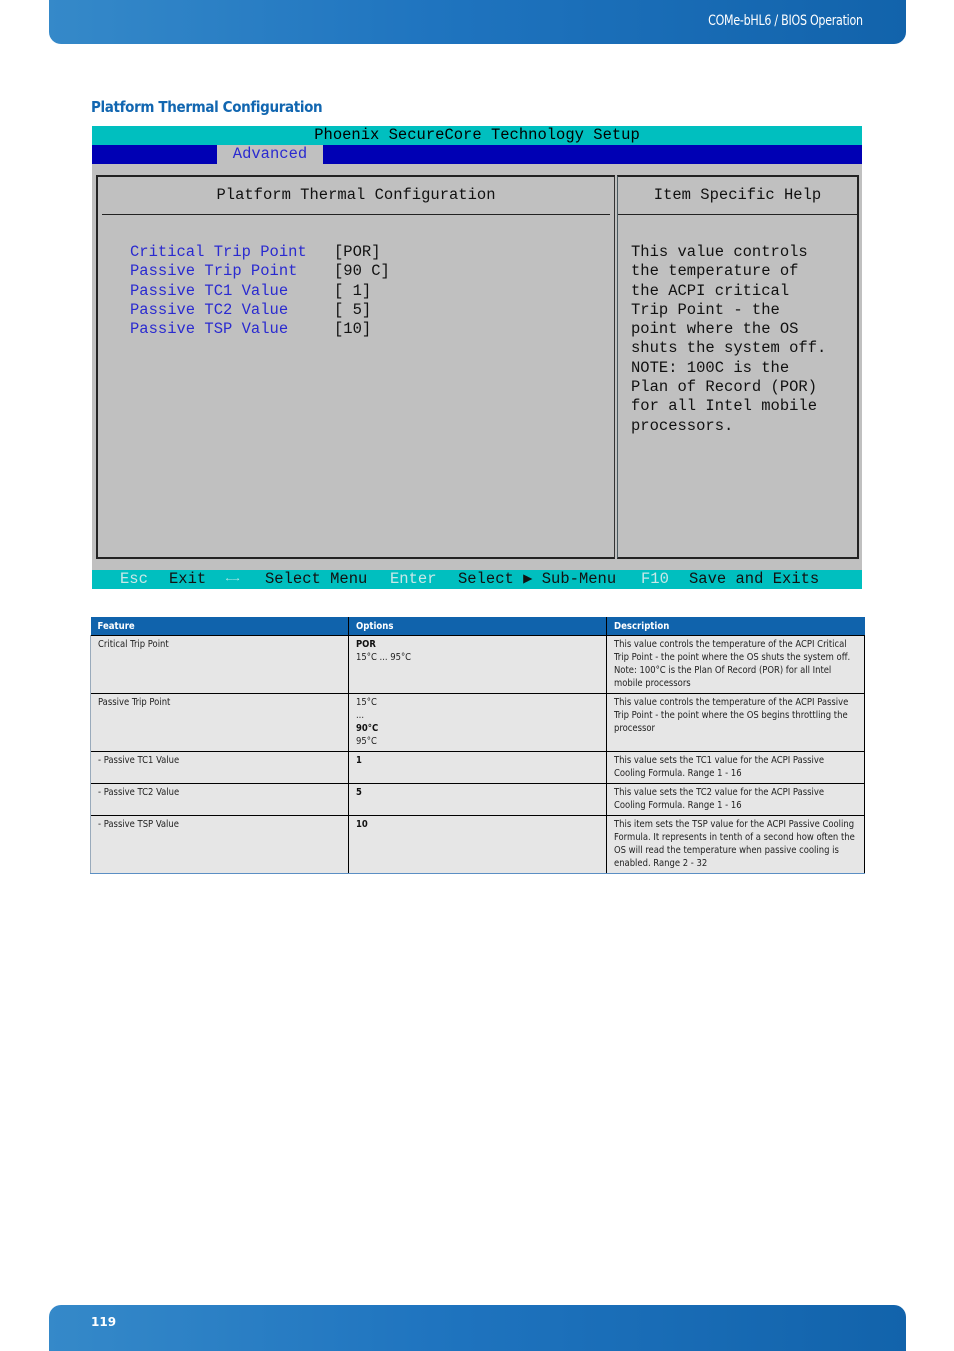 The width and height of the screenshot is (954, 1351). Describe the element at coordinates (384, 657) in the screenshot. I see `option-range: 15°C ... 95°C` at that location.